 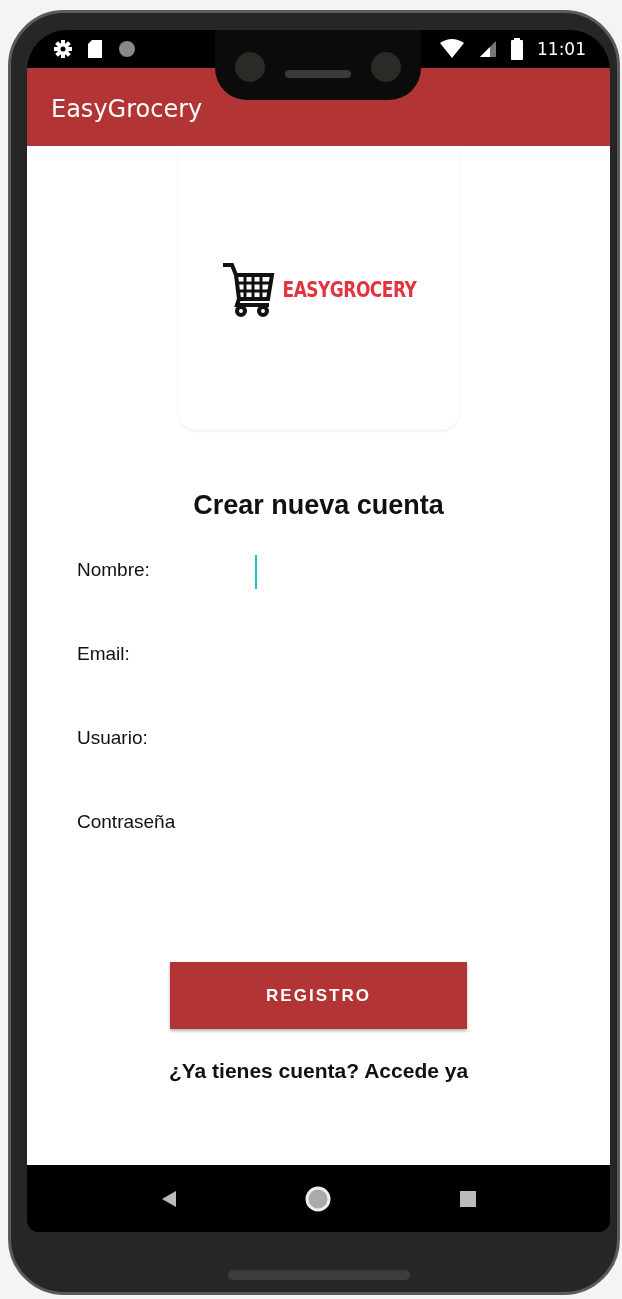 I want to click on clock-time: 11:01, so click(x=561, y=49).